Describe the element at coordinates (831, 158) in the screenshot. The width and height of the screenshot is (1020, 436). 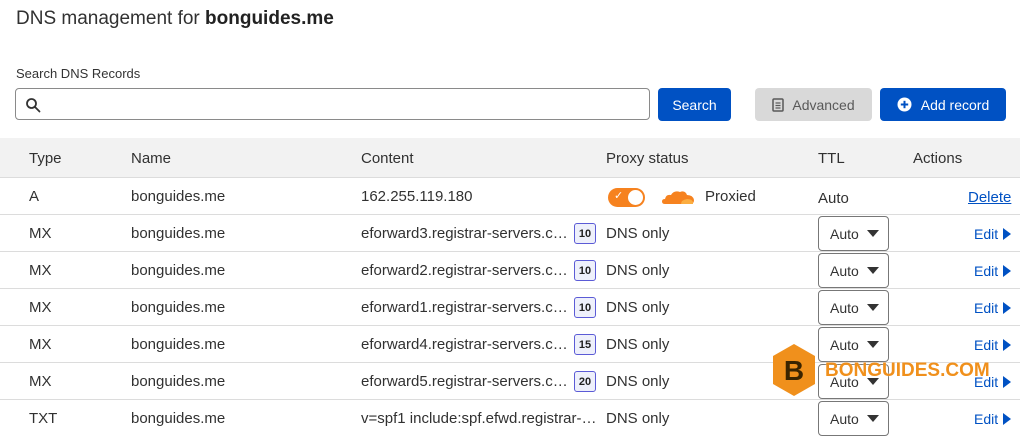
I see `header-ttl: TTL` at that location.